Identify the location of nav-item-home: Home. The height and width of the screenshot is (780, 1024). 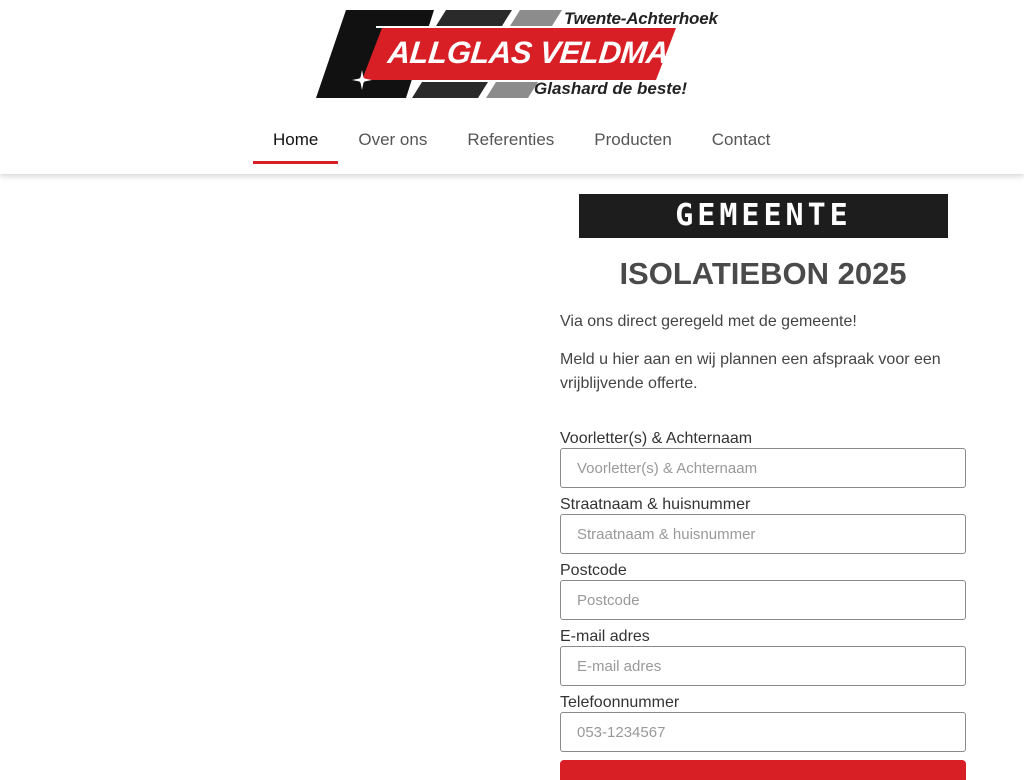
(296, 141).